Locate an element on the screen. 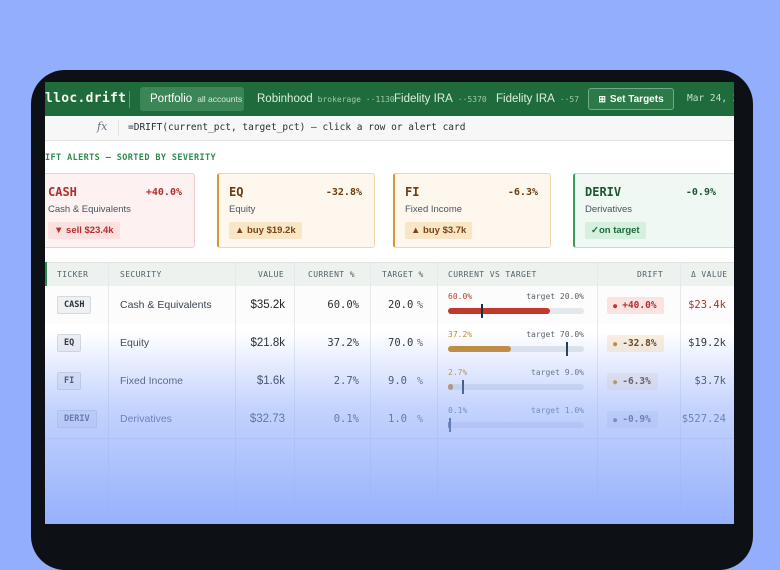  tab-fidelity-ira-57: Fidelity IRA ··57 is located at coordinates (537, 99).